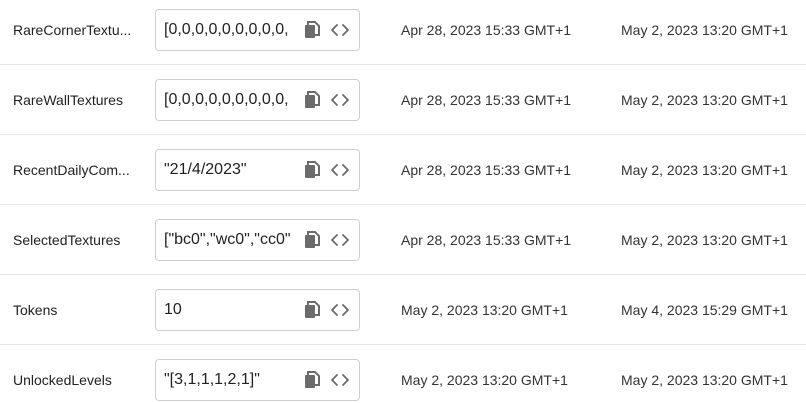 The image size is (806, 403). What do you see at coordinates (173, 309) in the screenshot?
I see `value-text: 10` at bounding box center [173, 309].